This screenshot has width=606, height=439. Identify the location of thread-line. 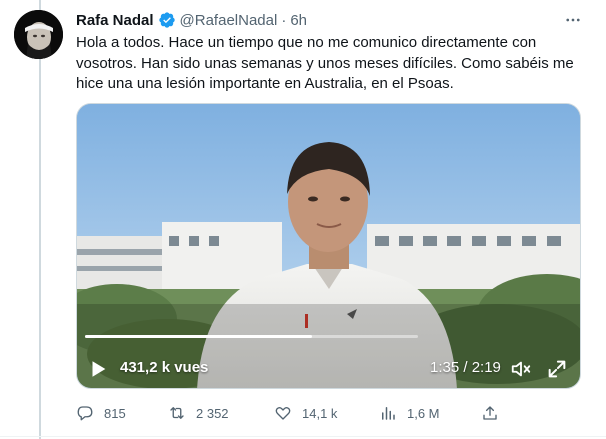
(40, 219).